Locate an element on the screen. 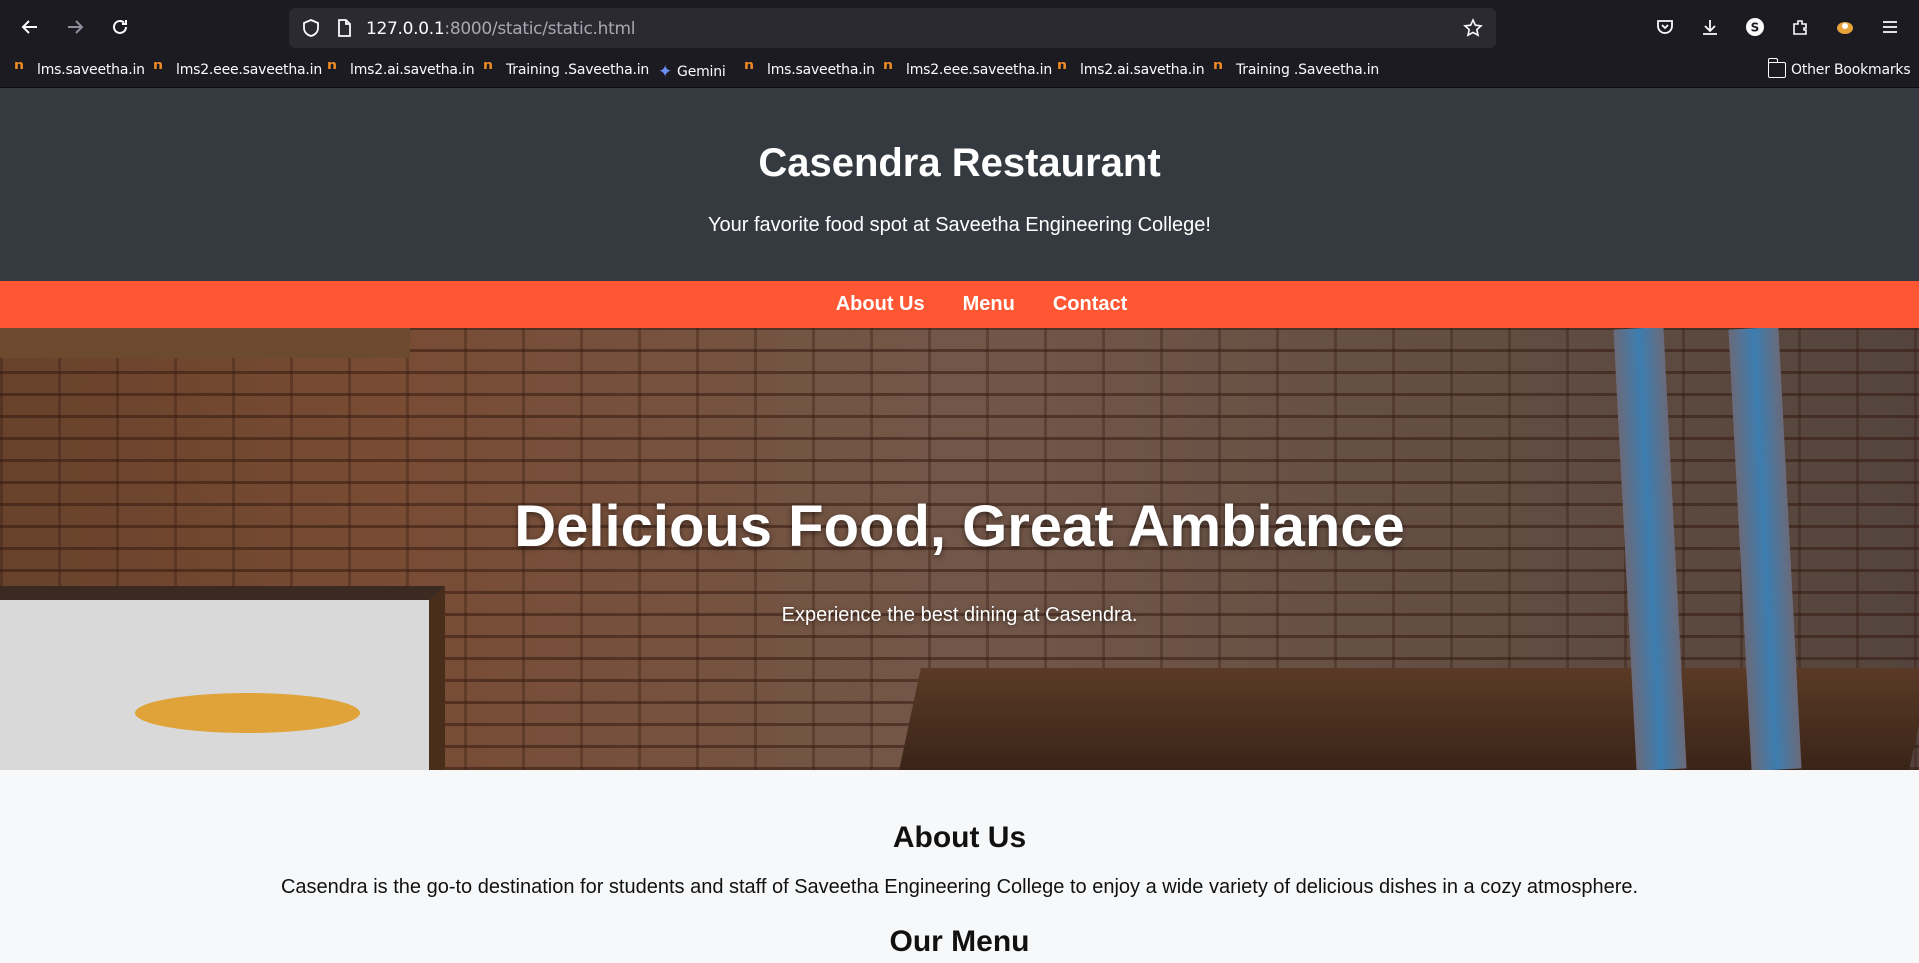  other-bookmarks-label: Other Bookmarks is located at coordinates (1851, 70).